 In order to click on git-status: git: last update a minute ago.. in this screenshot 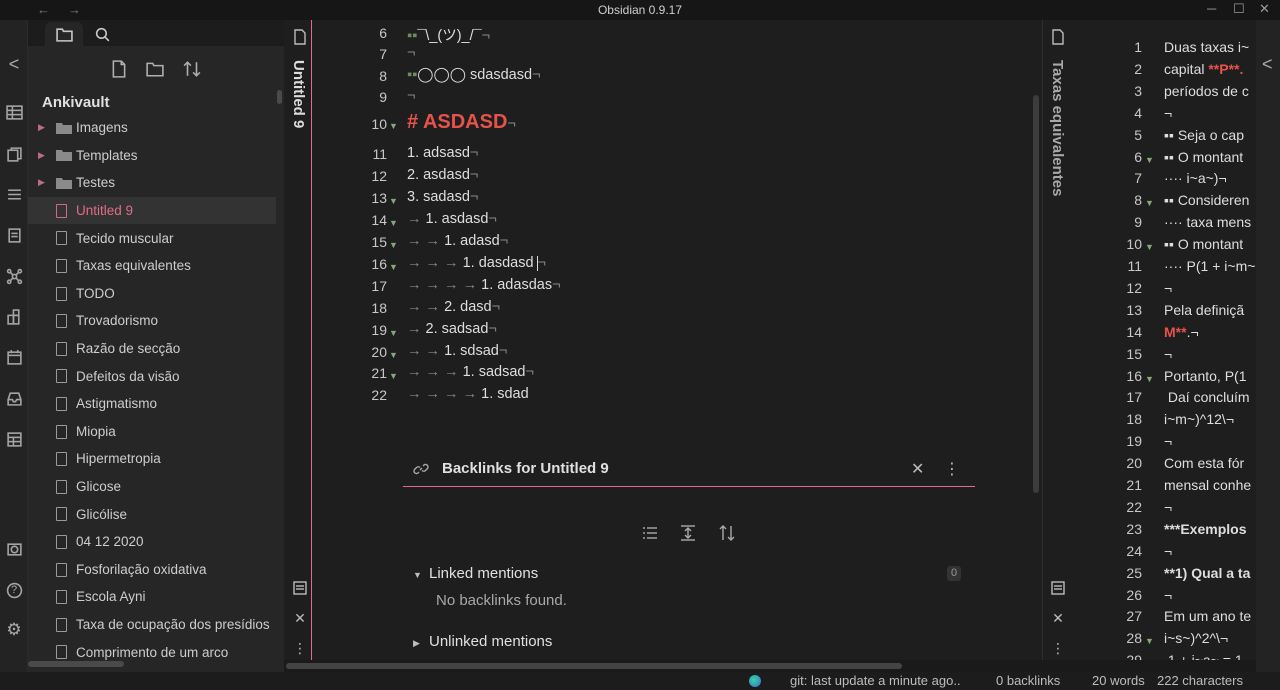, I will do `click(875, 680)`.